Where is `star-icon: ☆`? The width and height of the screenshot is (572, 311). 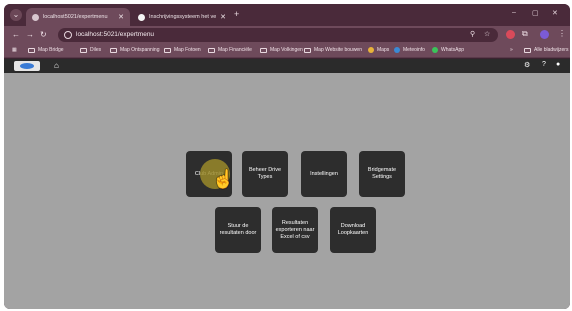 star-icon: ☆ is located at coordinates (487, 34).